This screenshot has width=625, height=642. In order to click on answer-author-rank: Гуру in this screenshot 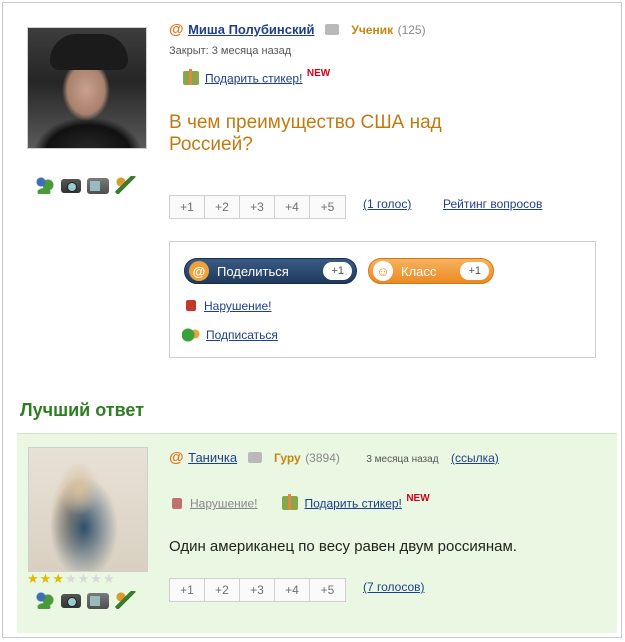, I will do `click(287, 458)`.